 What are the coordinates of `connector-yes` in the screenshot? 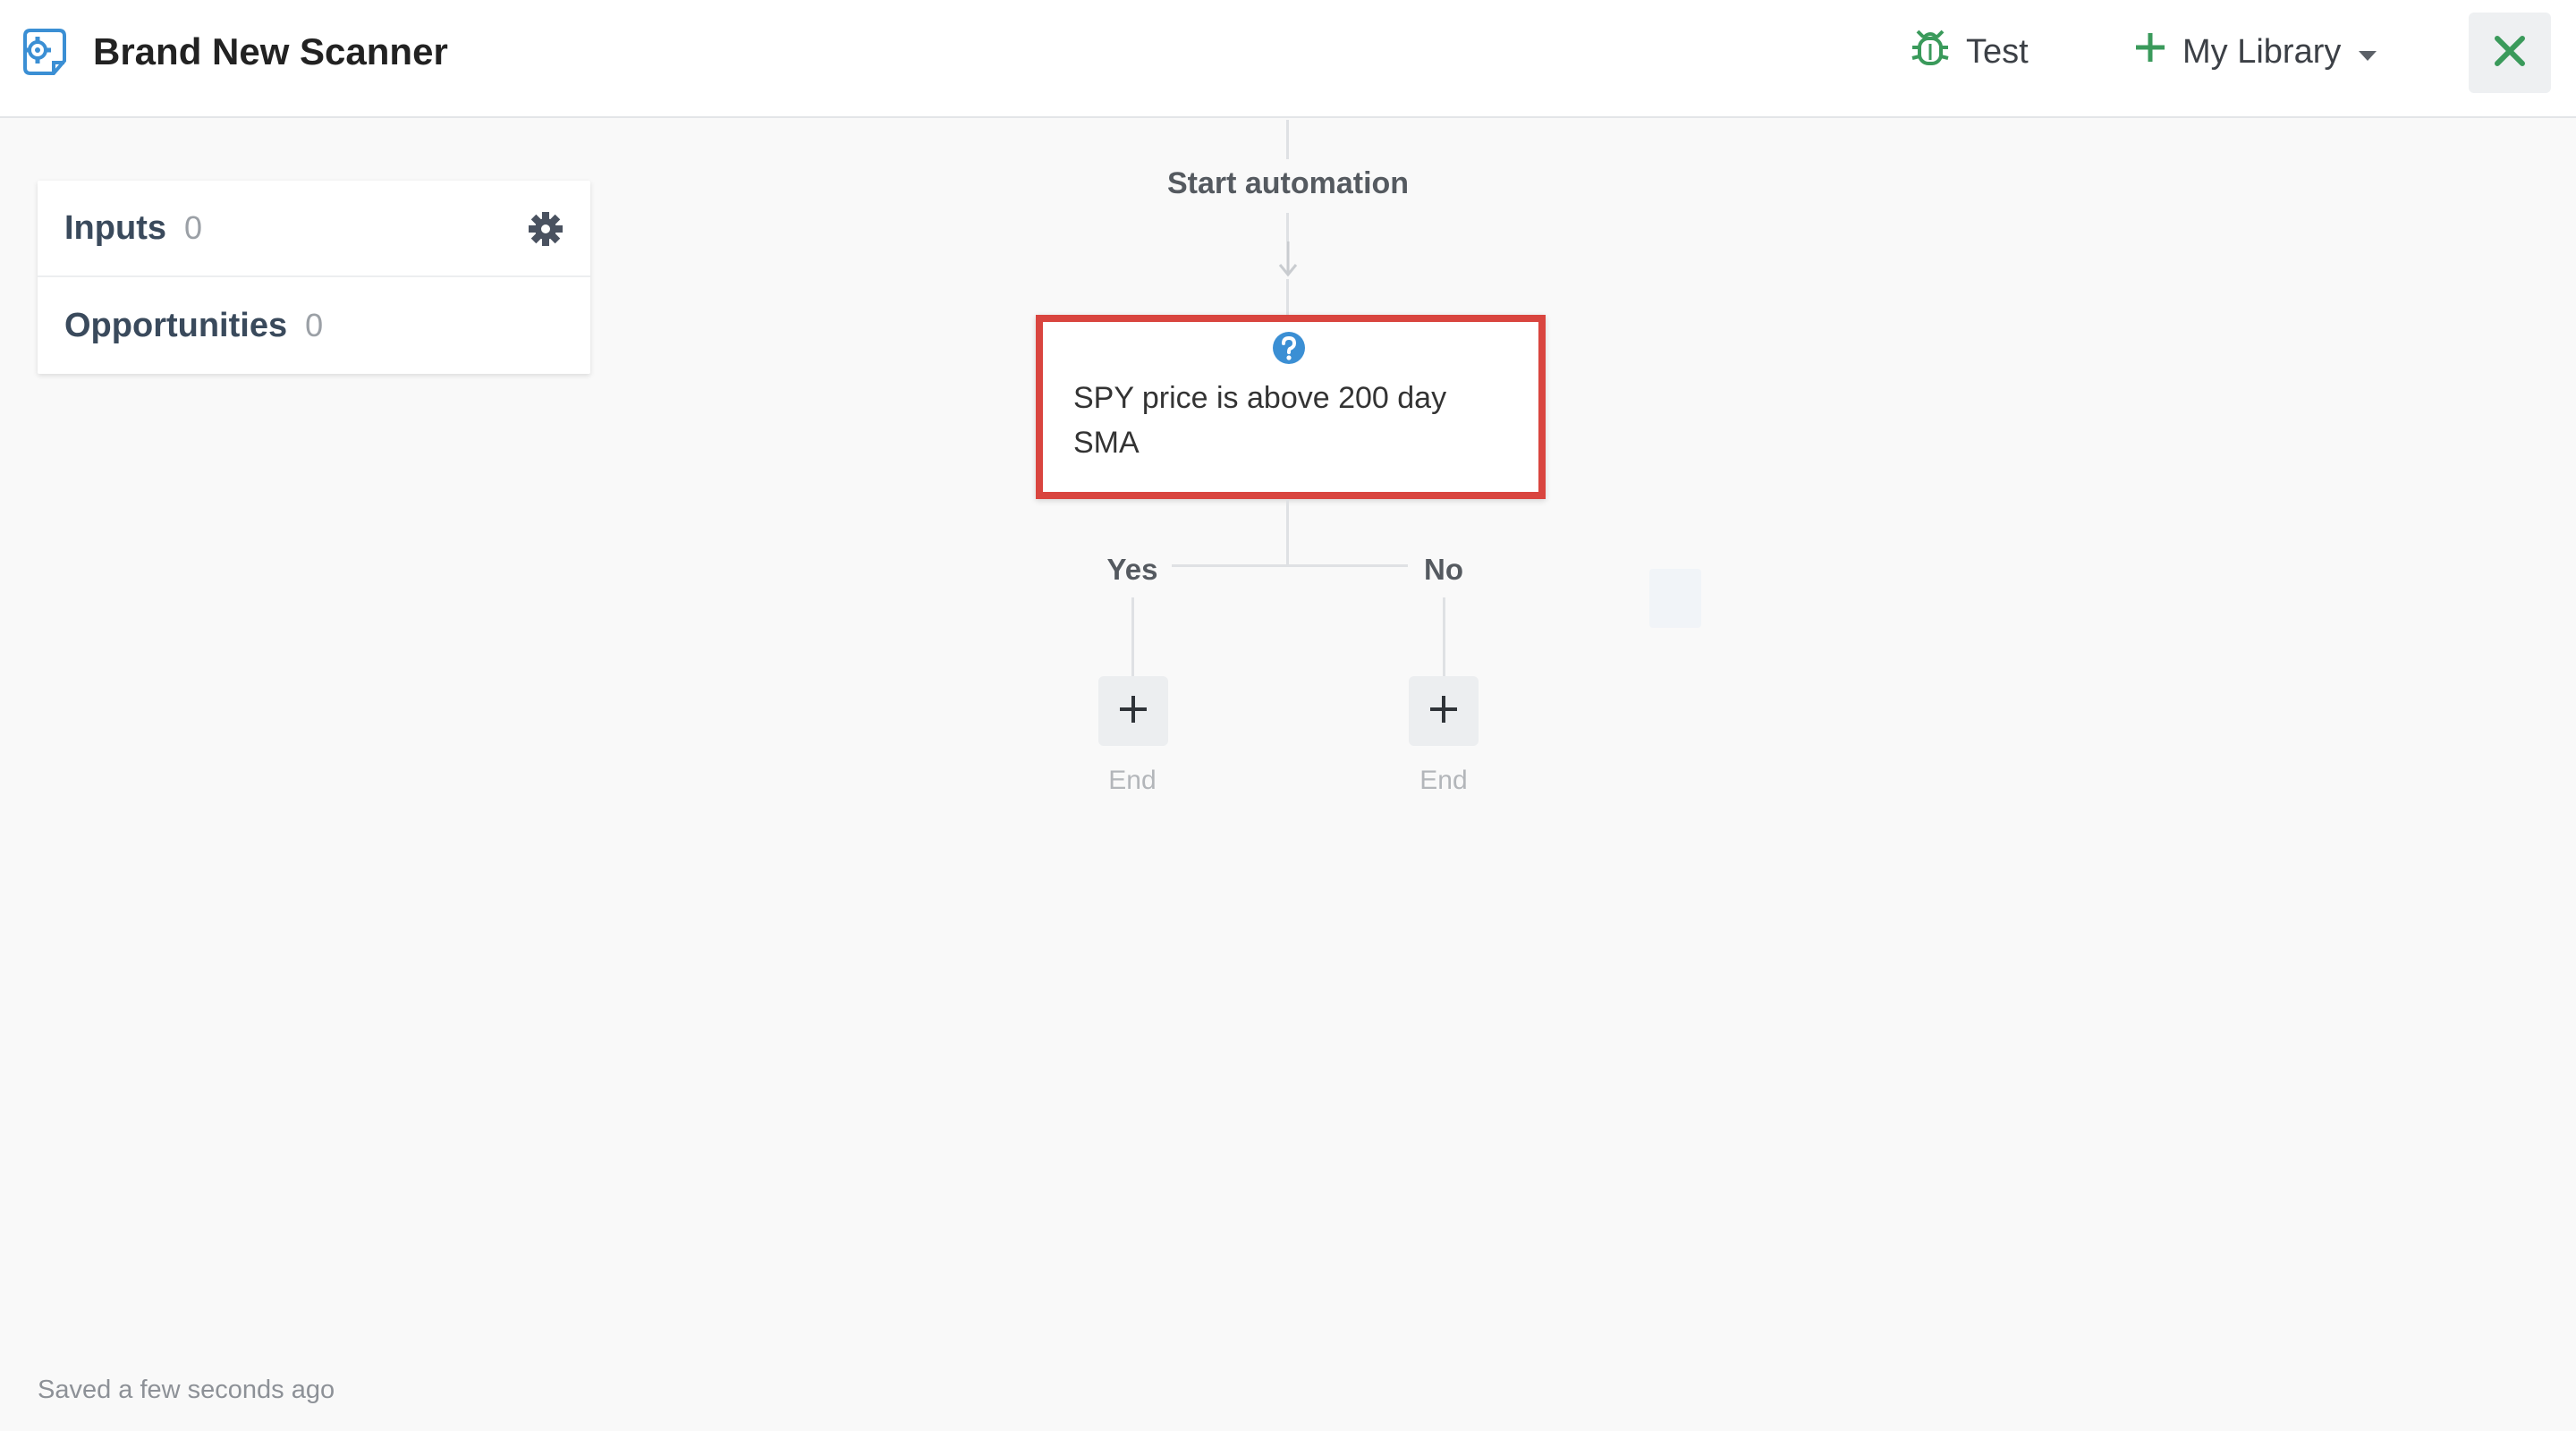 It's located at (1132, 637).